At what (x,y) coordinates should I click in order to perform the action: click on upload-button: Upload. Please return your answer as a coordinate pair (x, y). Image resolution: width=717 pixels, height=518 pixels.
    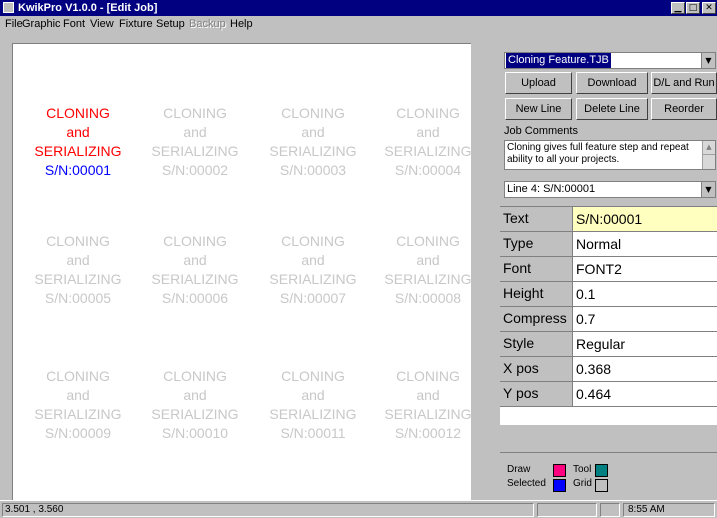
    Looking at the image, I should click on (538, 83).